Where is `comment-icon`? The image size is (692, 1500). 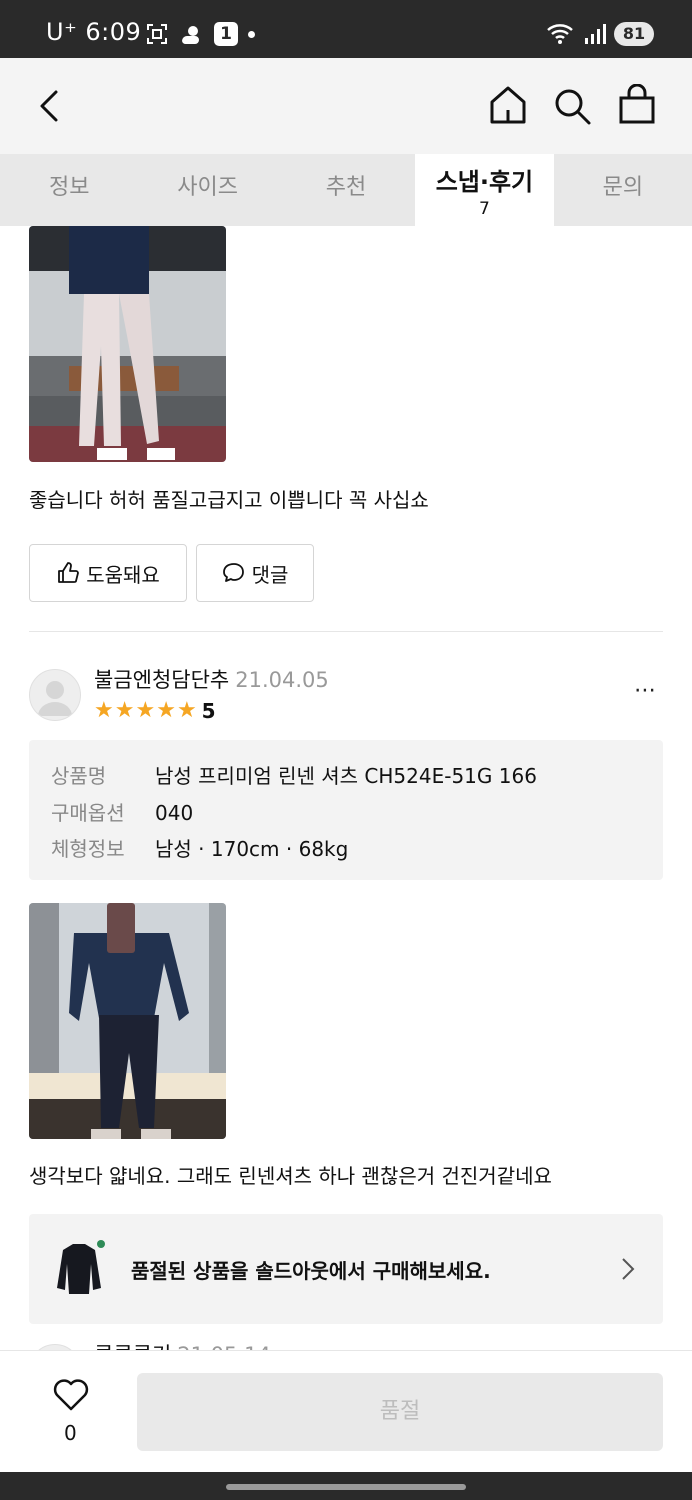
comment-icon is located at coordinates (233, 572).